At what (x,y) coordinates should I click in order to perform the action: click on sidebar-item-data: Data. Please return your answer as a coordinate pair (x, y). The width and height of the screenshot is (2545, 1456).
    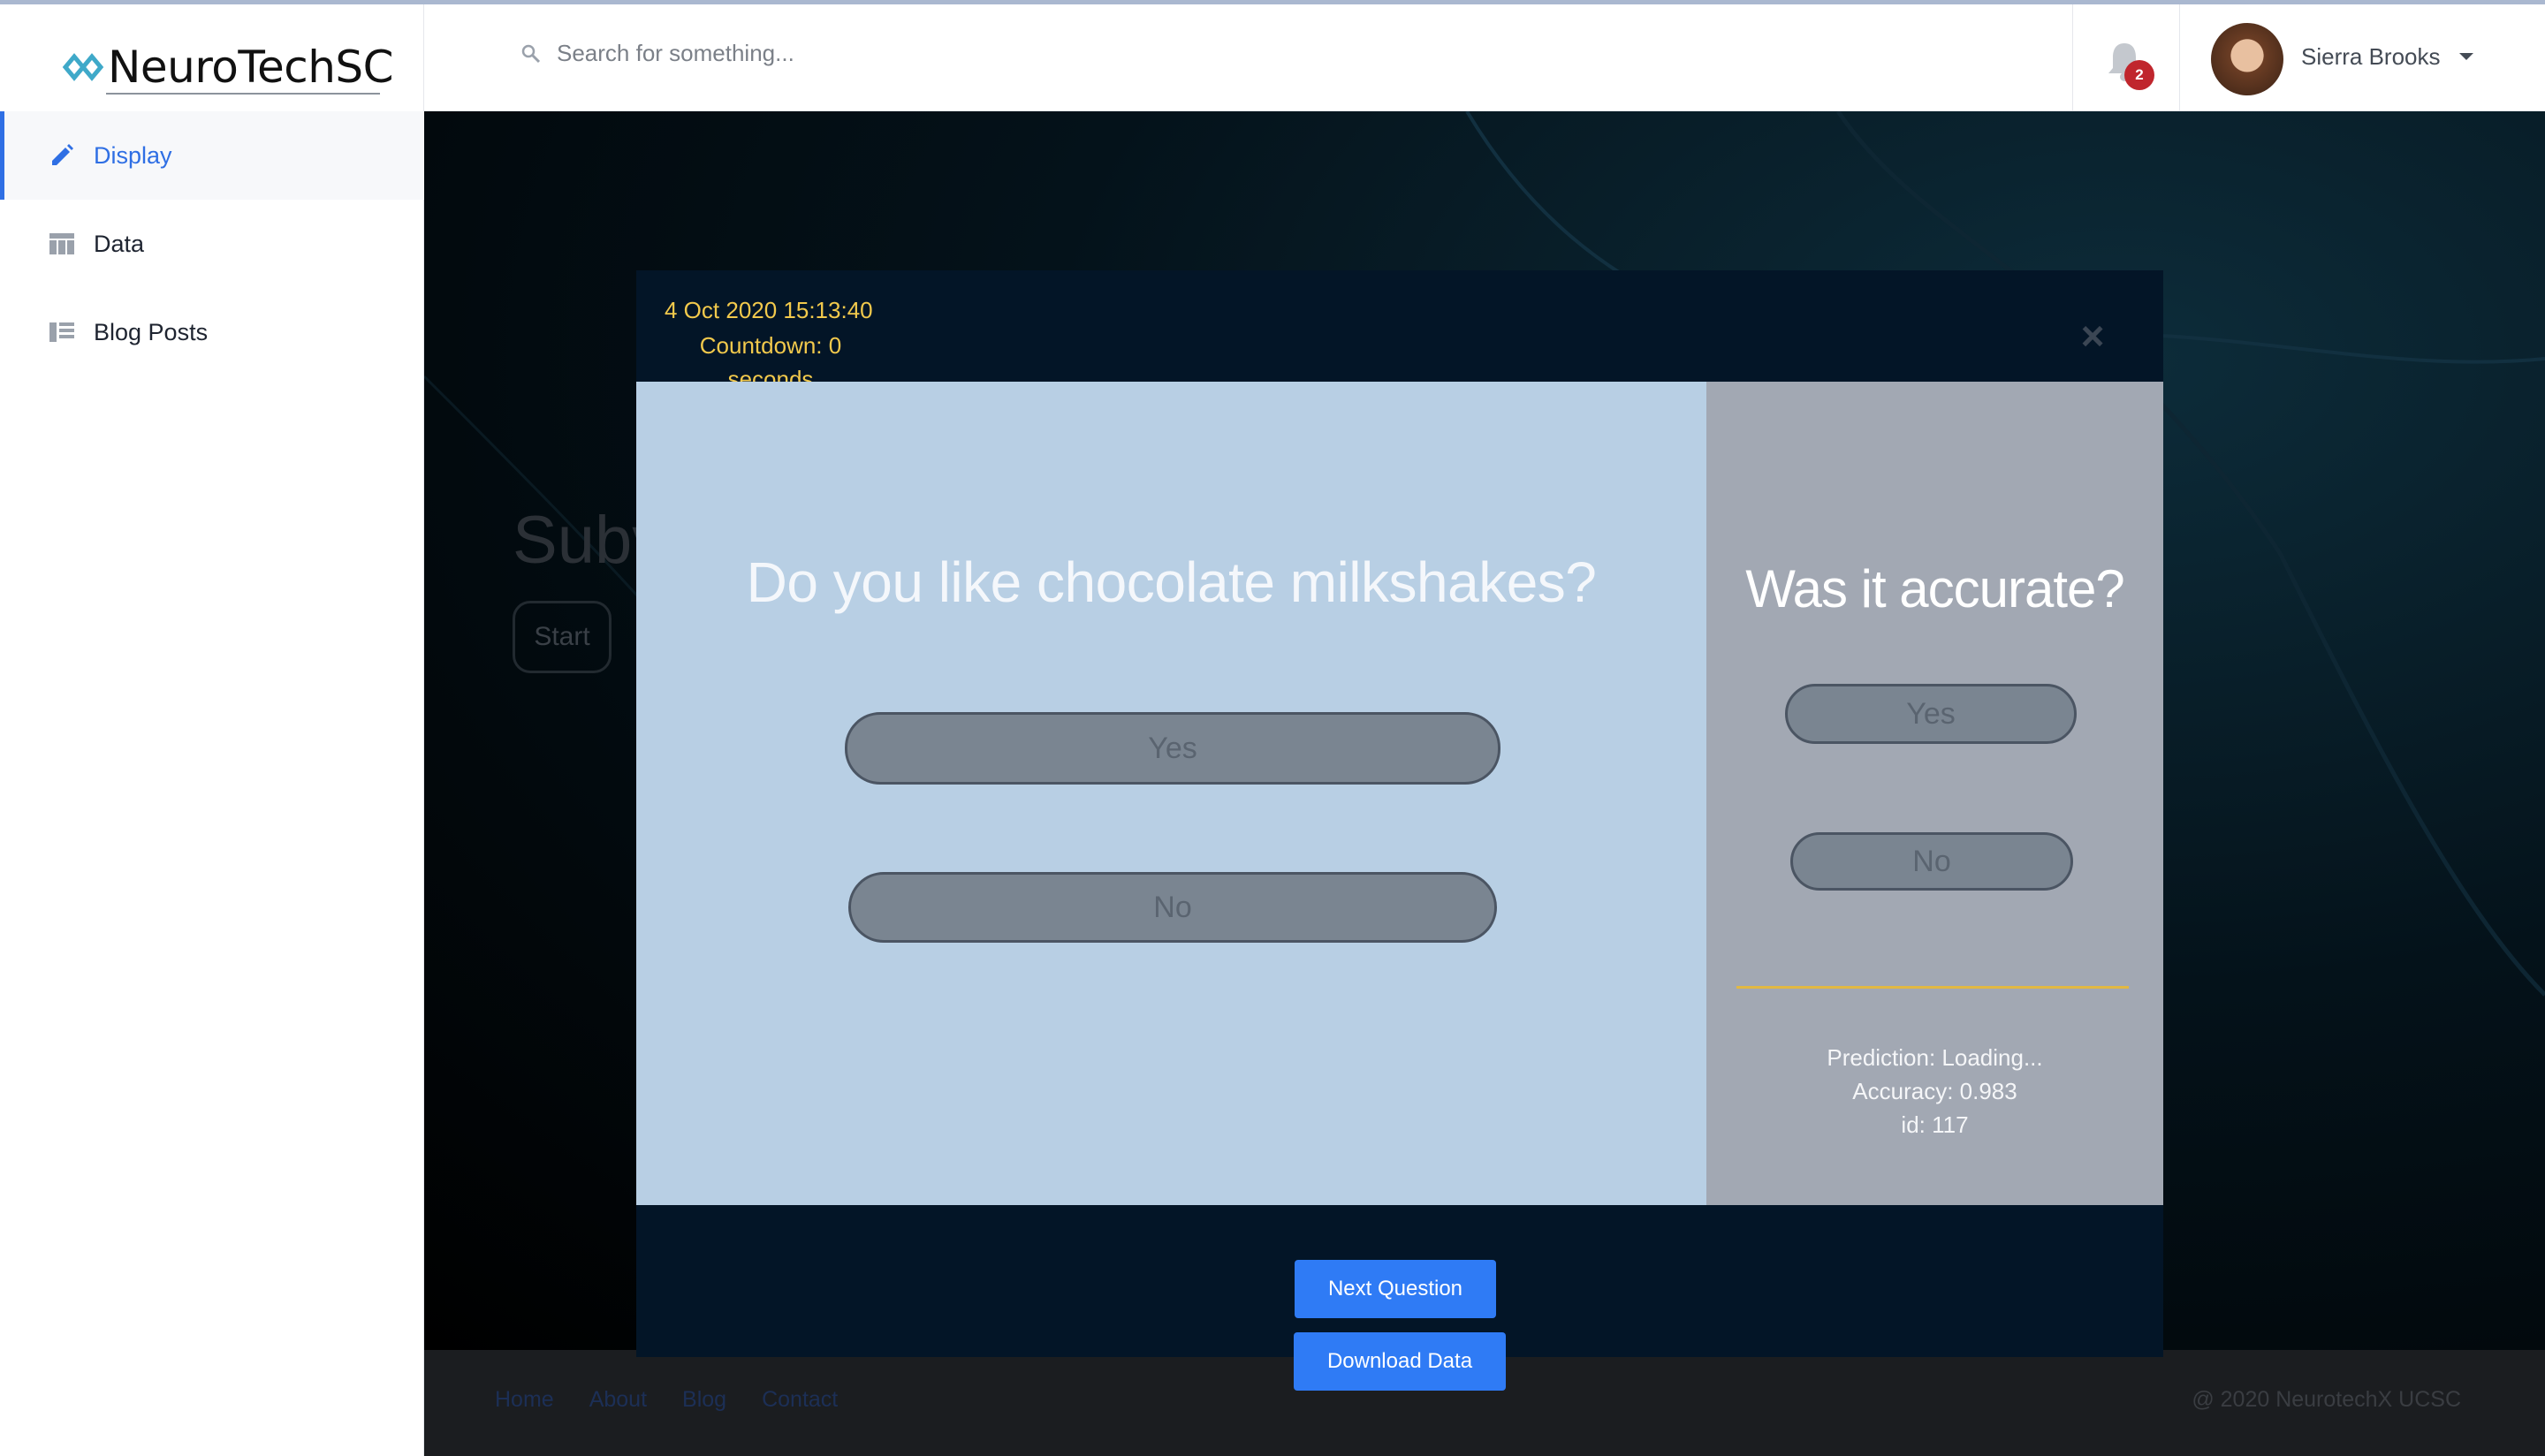
    Looking at the image, I should click on (212, 244).